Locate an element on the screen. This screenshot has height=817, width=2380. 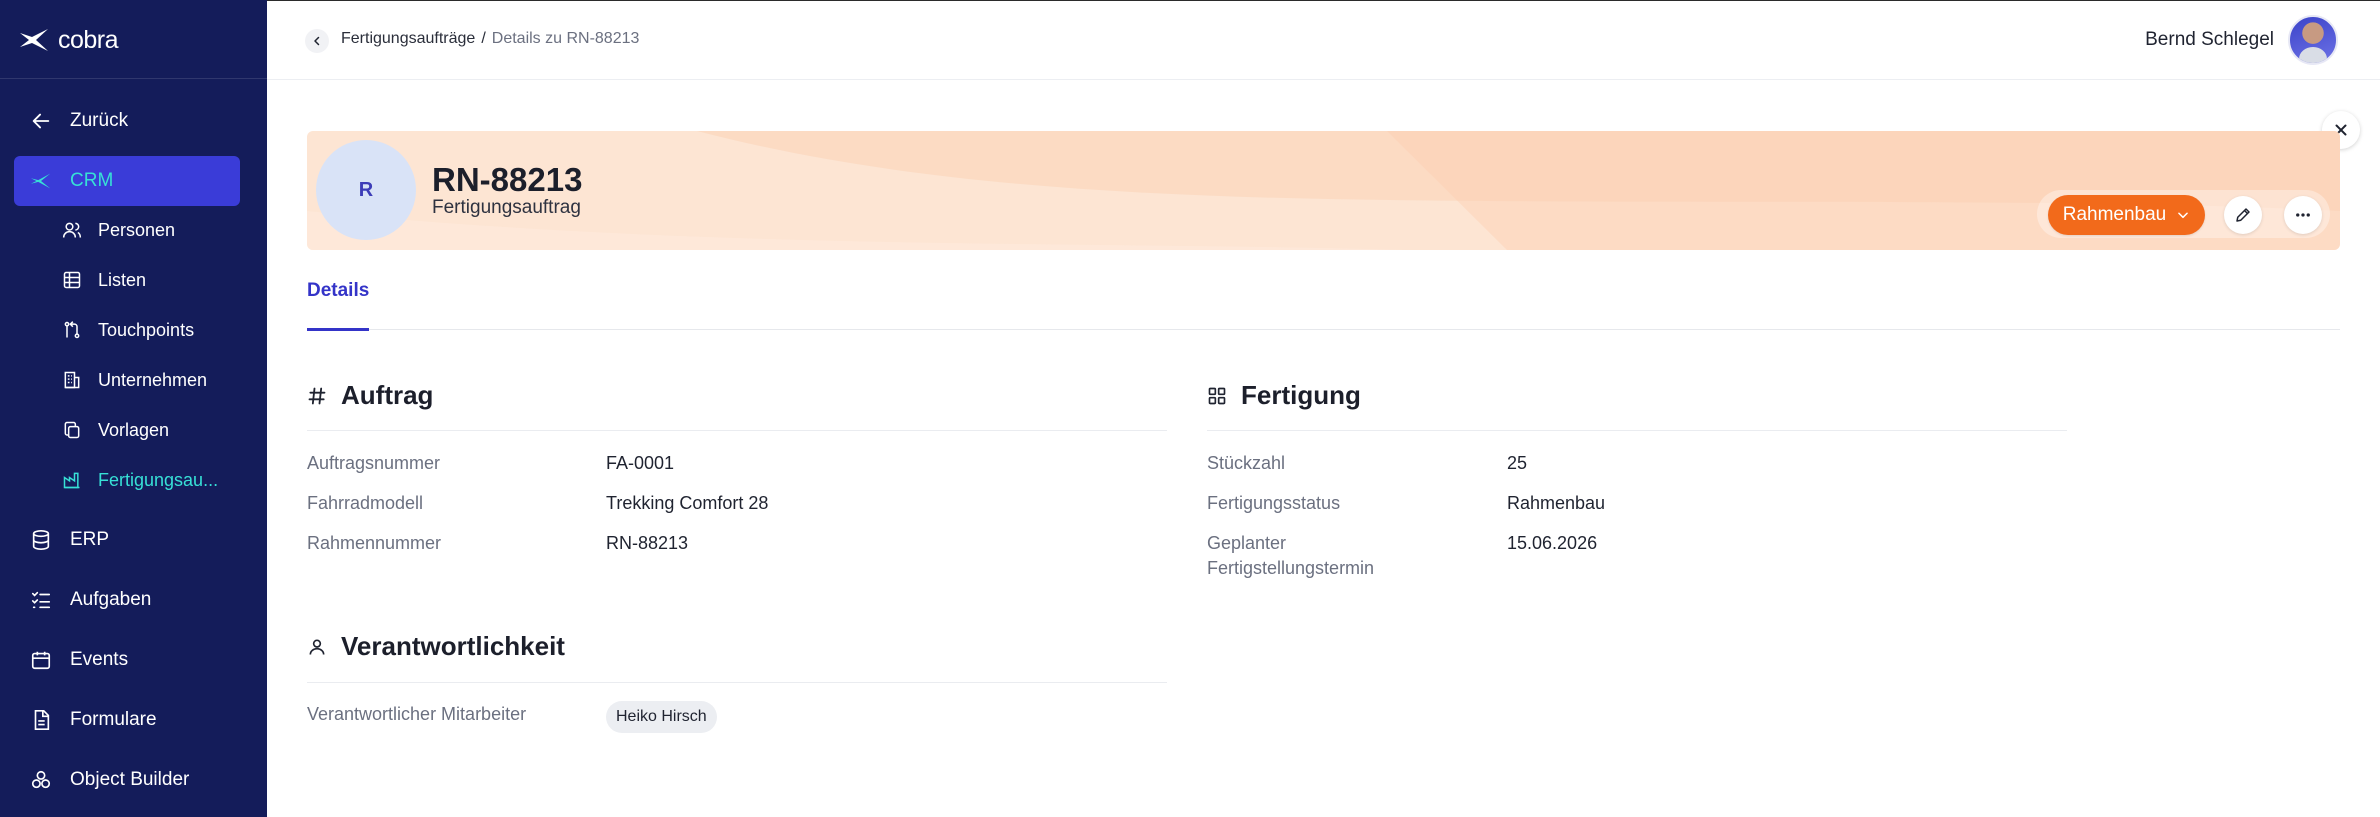
record-header: R RN-88213 Fertigungsauftrag is located at coordinates (1323, 190).